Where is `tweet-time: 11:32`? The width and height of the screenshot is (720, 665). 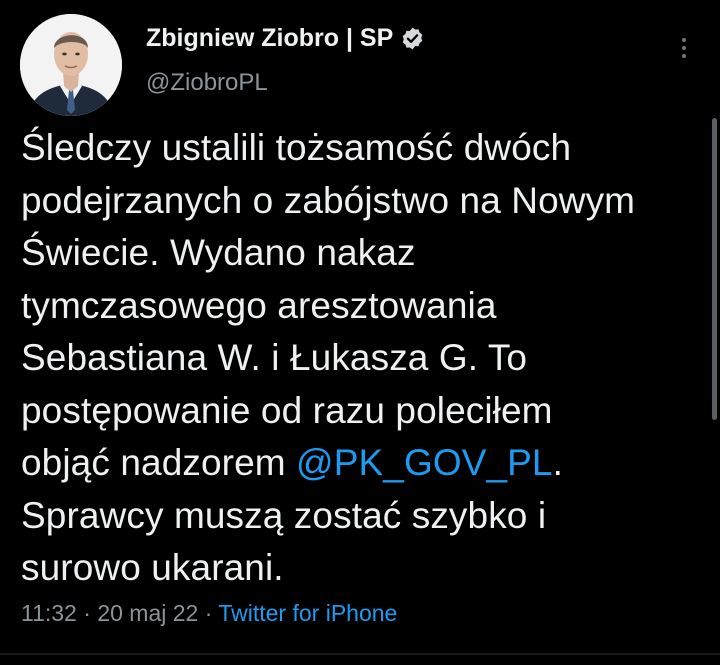 tweet-time: 11:32 is located at coordinates (49, 613).